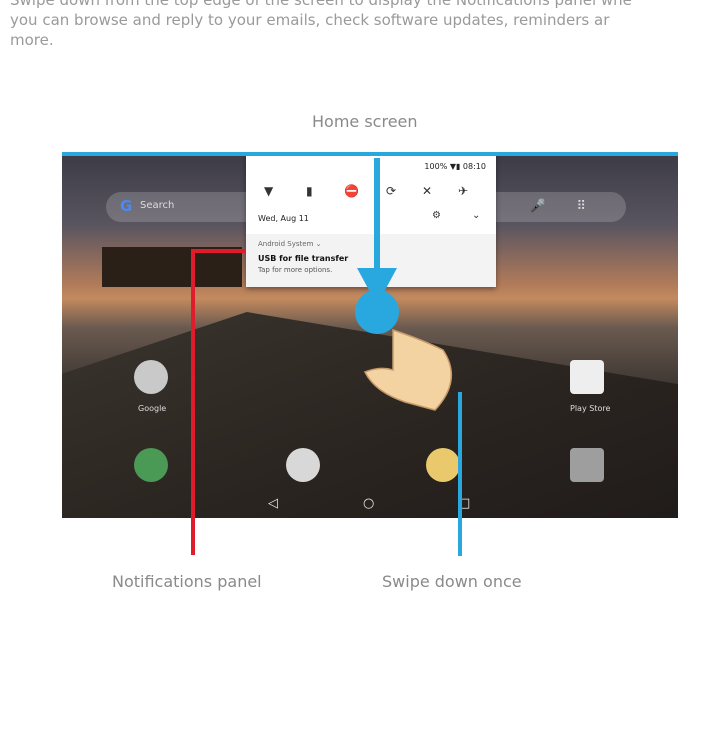 This screenshot has height=730, width=712. Describe the element at coordinates (452, 581) in the screenshot. I see `swipe-down-caption: Swipe down once` at that location.